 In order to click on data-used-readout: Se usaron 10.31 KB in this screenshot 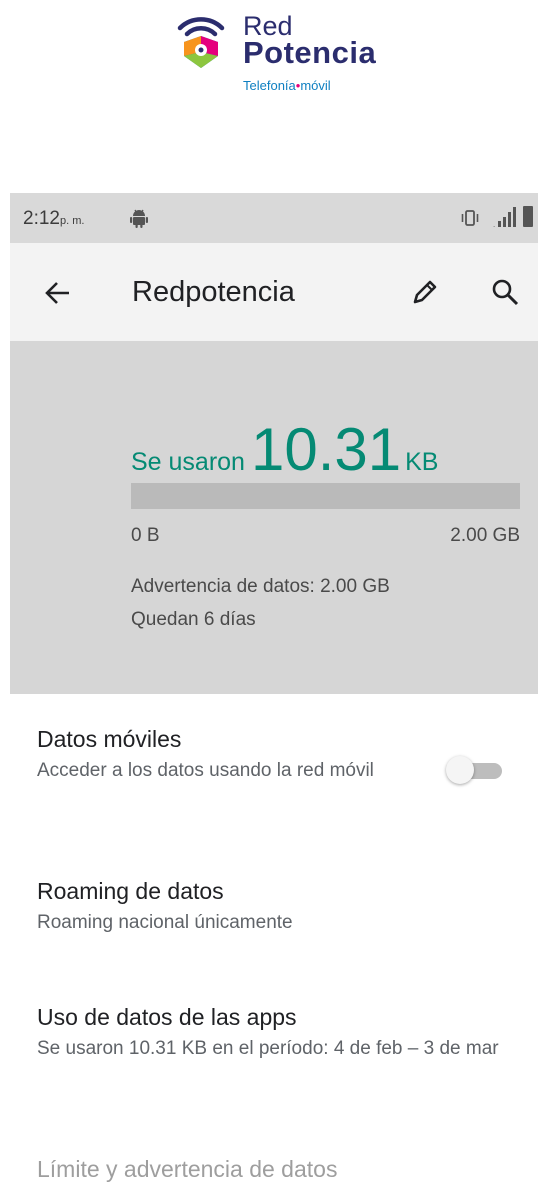, I will do `click(284, 449)`.